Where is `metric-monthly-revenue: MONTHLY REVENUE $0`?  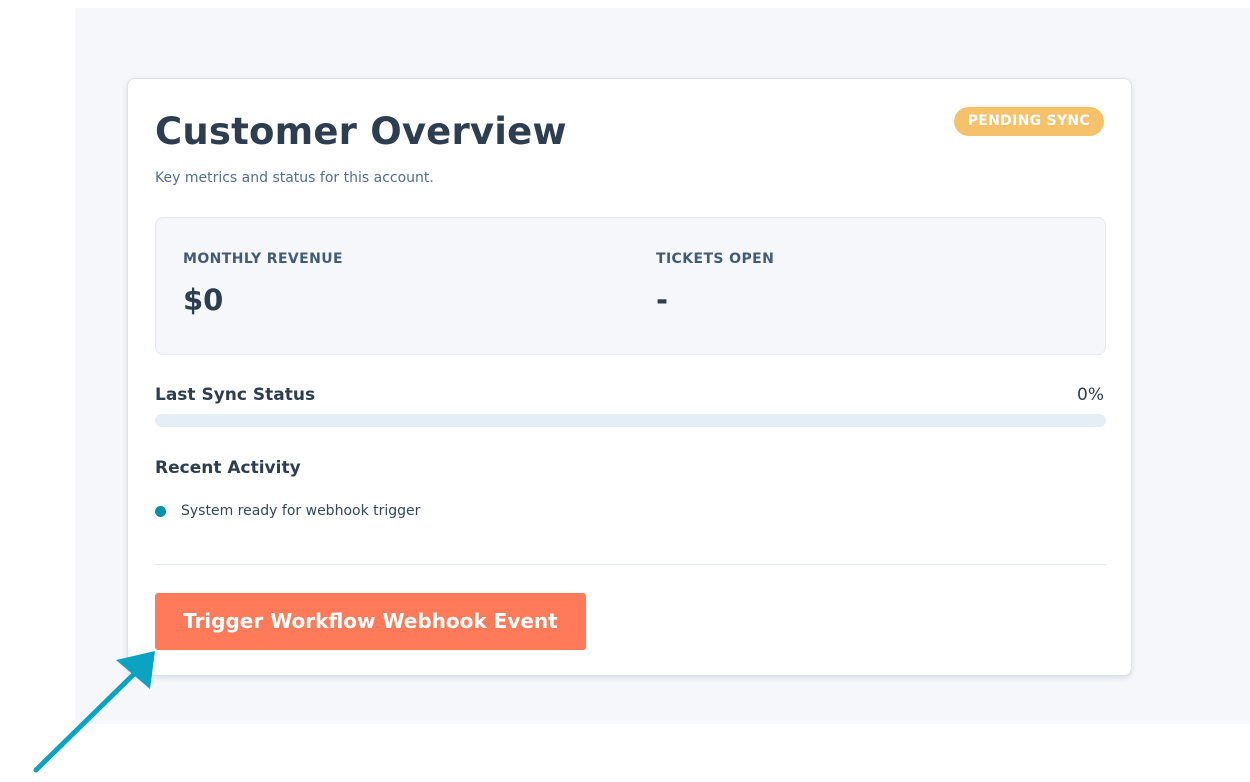 metric-monthly-revenue: MONTHLY REVENUE $0 is located at coordinates (263, 284).